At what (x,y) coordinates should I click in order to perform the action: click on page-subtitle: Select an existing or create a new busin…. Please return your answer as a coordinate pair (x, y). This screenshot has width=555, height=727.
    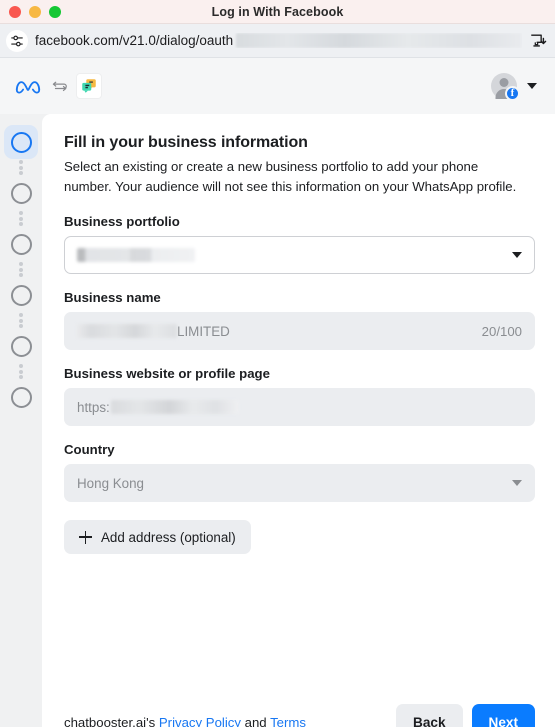
    Looking at the image, I should click on (290, 176).